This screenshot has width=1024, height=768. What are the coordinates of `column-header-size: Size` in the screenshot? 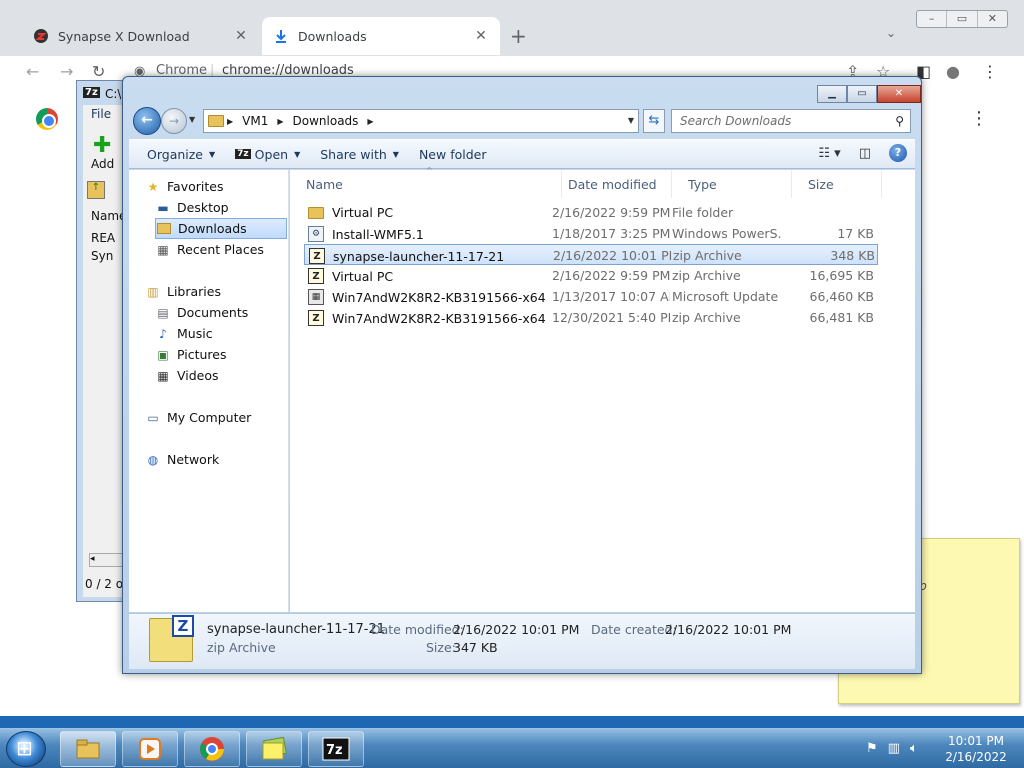 It's located at (837, 184).